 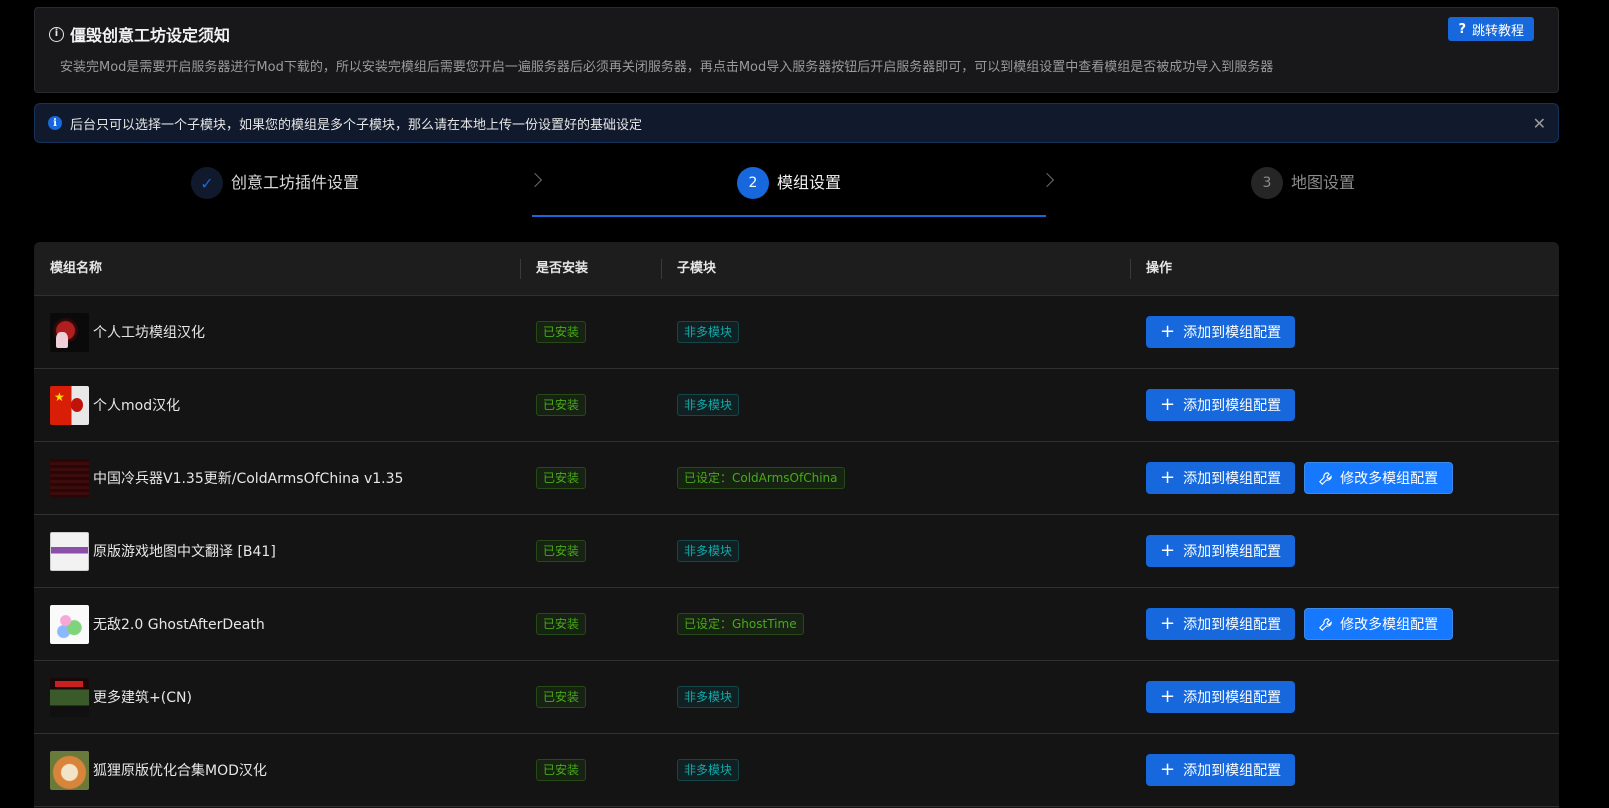 What do you see at coordinates (1539, 123) in the screenshot?
I see `close-icon: ✕` at bounding box center [1539, 123].